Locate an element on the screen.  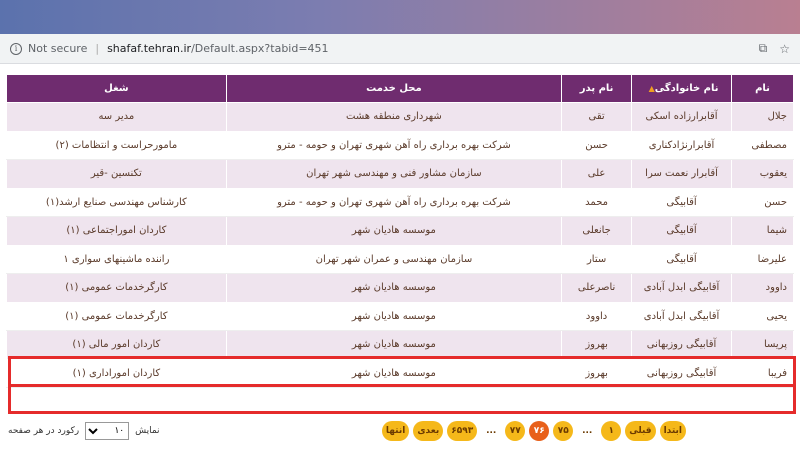
cell-workplace: سازمان مشاور فنی و مهندسی شهر تهران is located at coordinates (394, 174).